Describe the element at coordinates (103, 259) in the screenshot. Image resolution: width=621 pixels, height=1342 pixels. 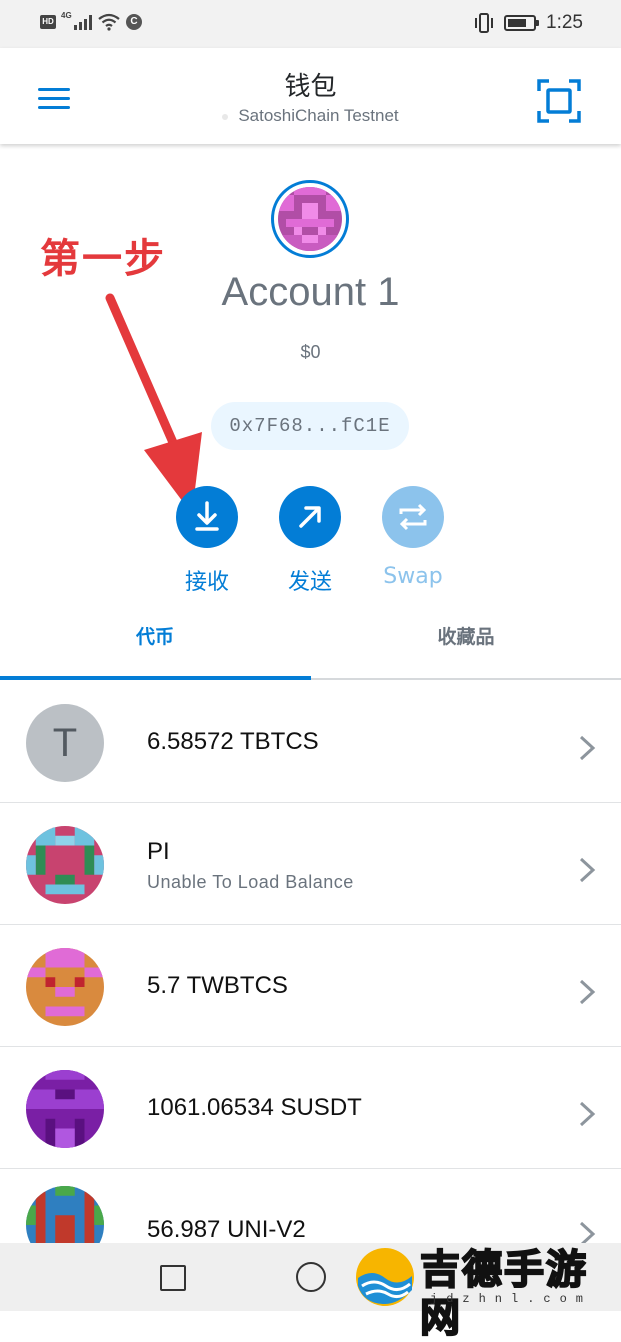
I see `step-annotation: 第一步` at that location.